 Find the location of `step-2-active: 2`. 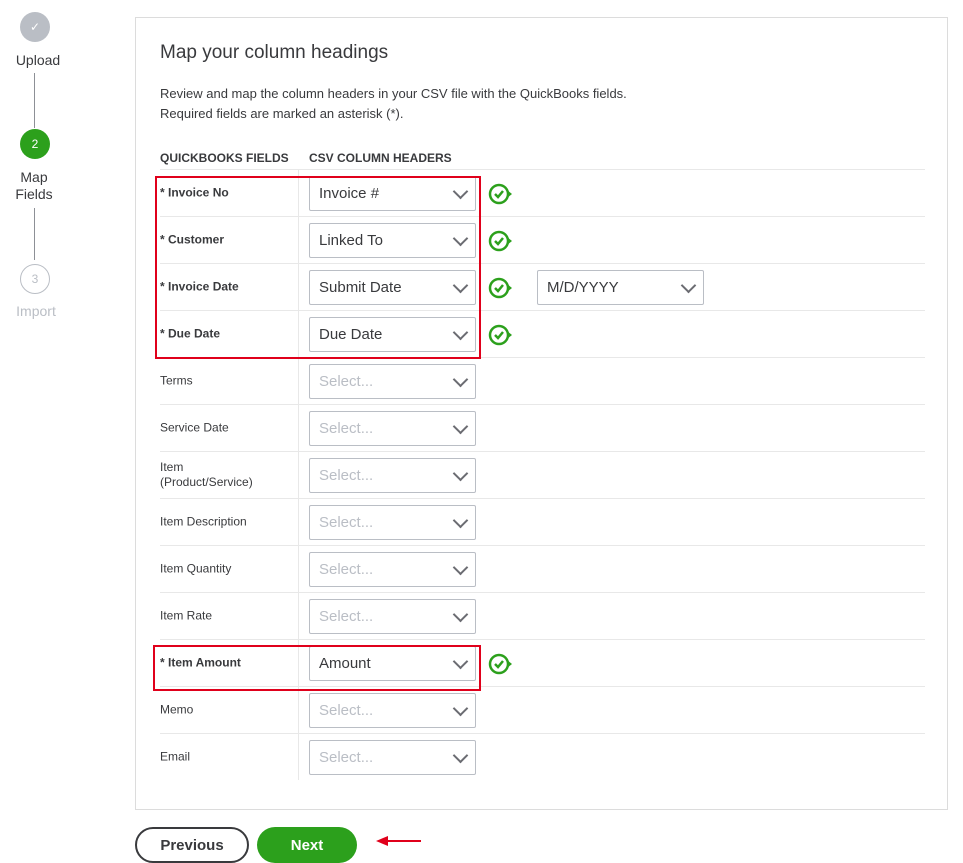

step-2-active: 2 is located at coordinates (35, 144).